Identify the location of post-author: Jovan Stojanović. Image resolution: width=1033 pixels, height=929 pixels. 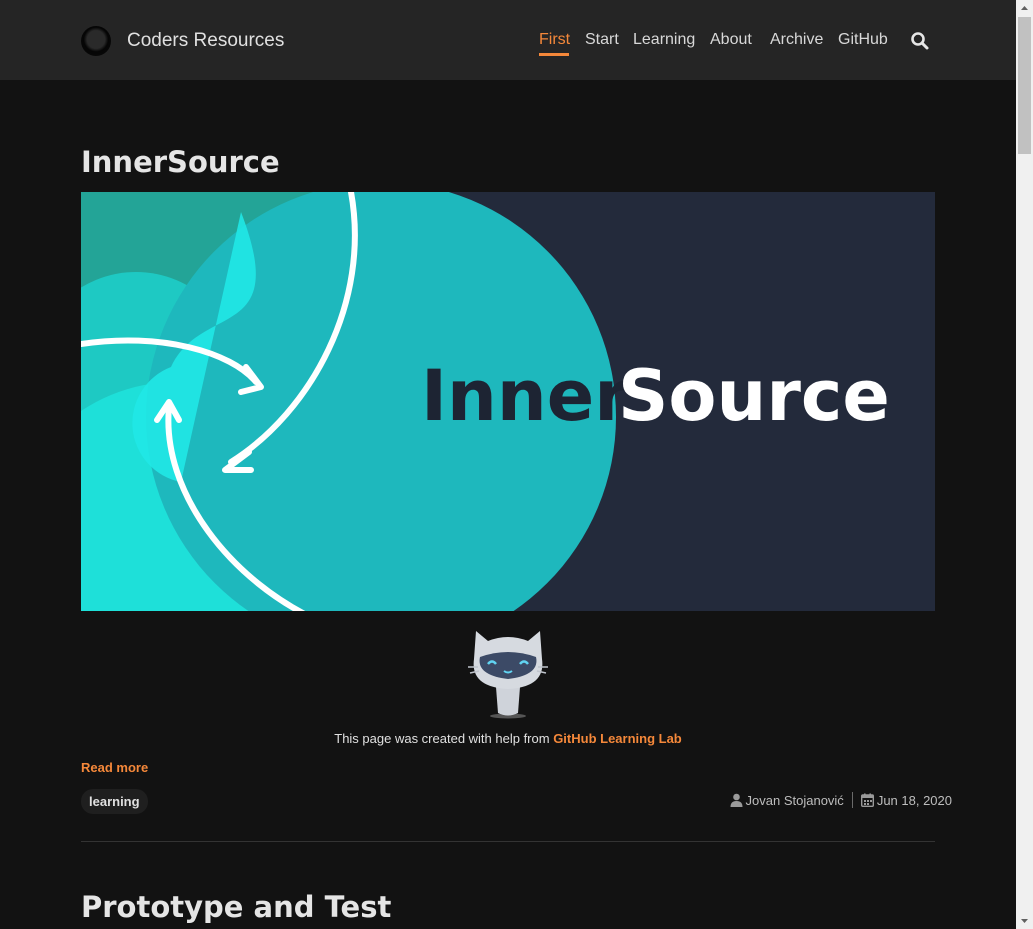
(794, 800).